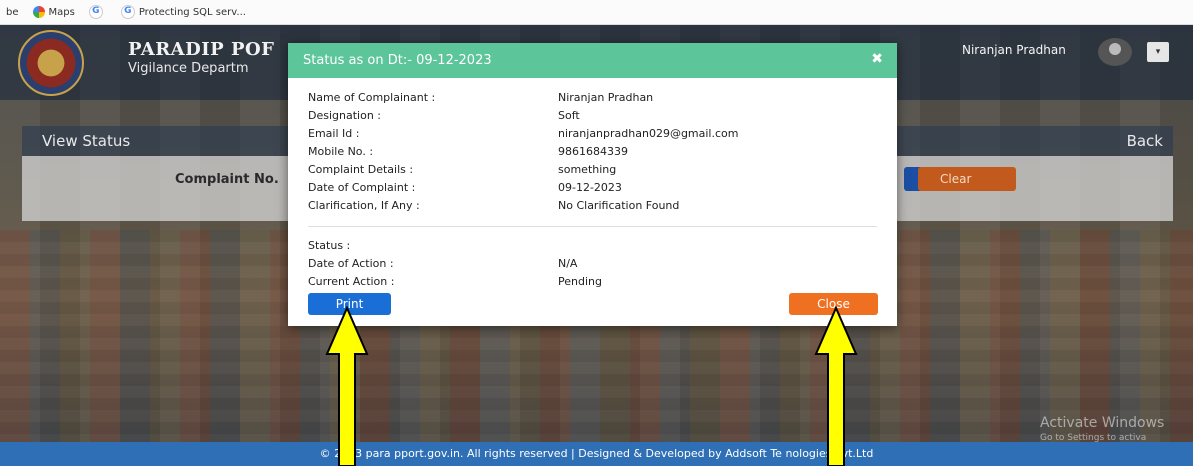 The image size is (1193, 466). Describe the element at coordinates (587, 169) in the screenshot. I see `field-value-complaint-details: something` at that location.